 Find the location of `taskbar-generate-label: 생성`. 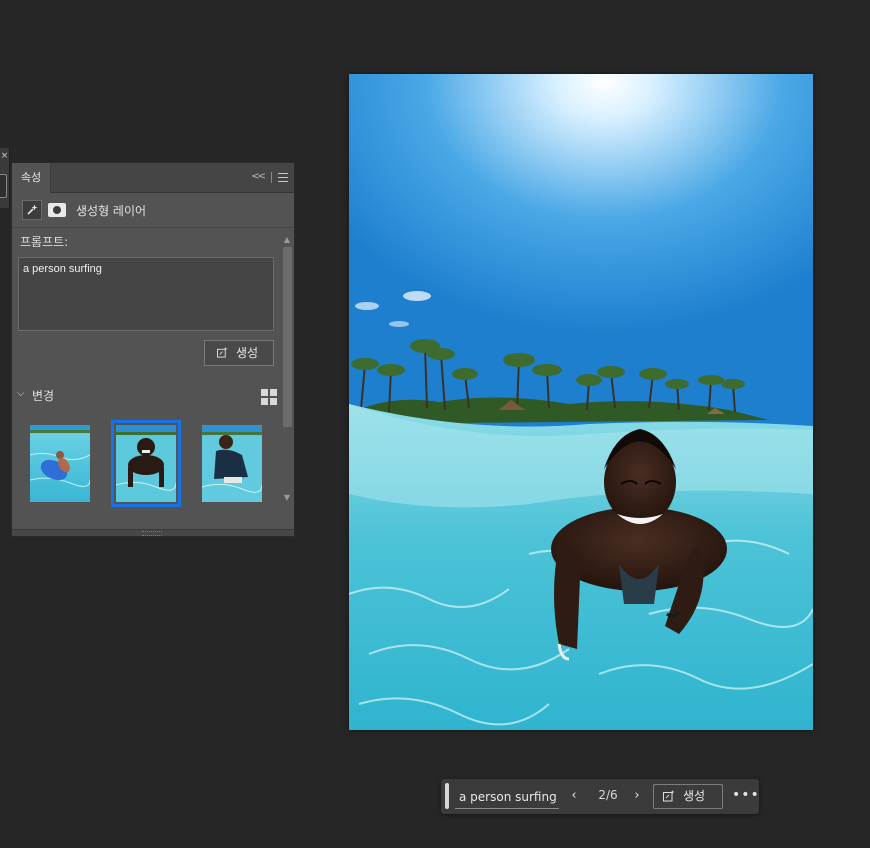

taskbar-generate-label: 생성 is located at coordinates (694, 796).